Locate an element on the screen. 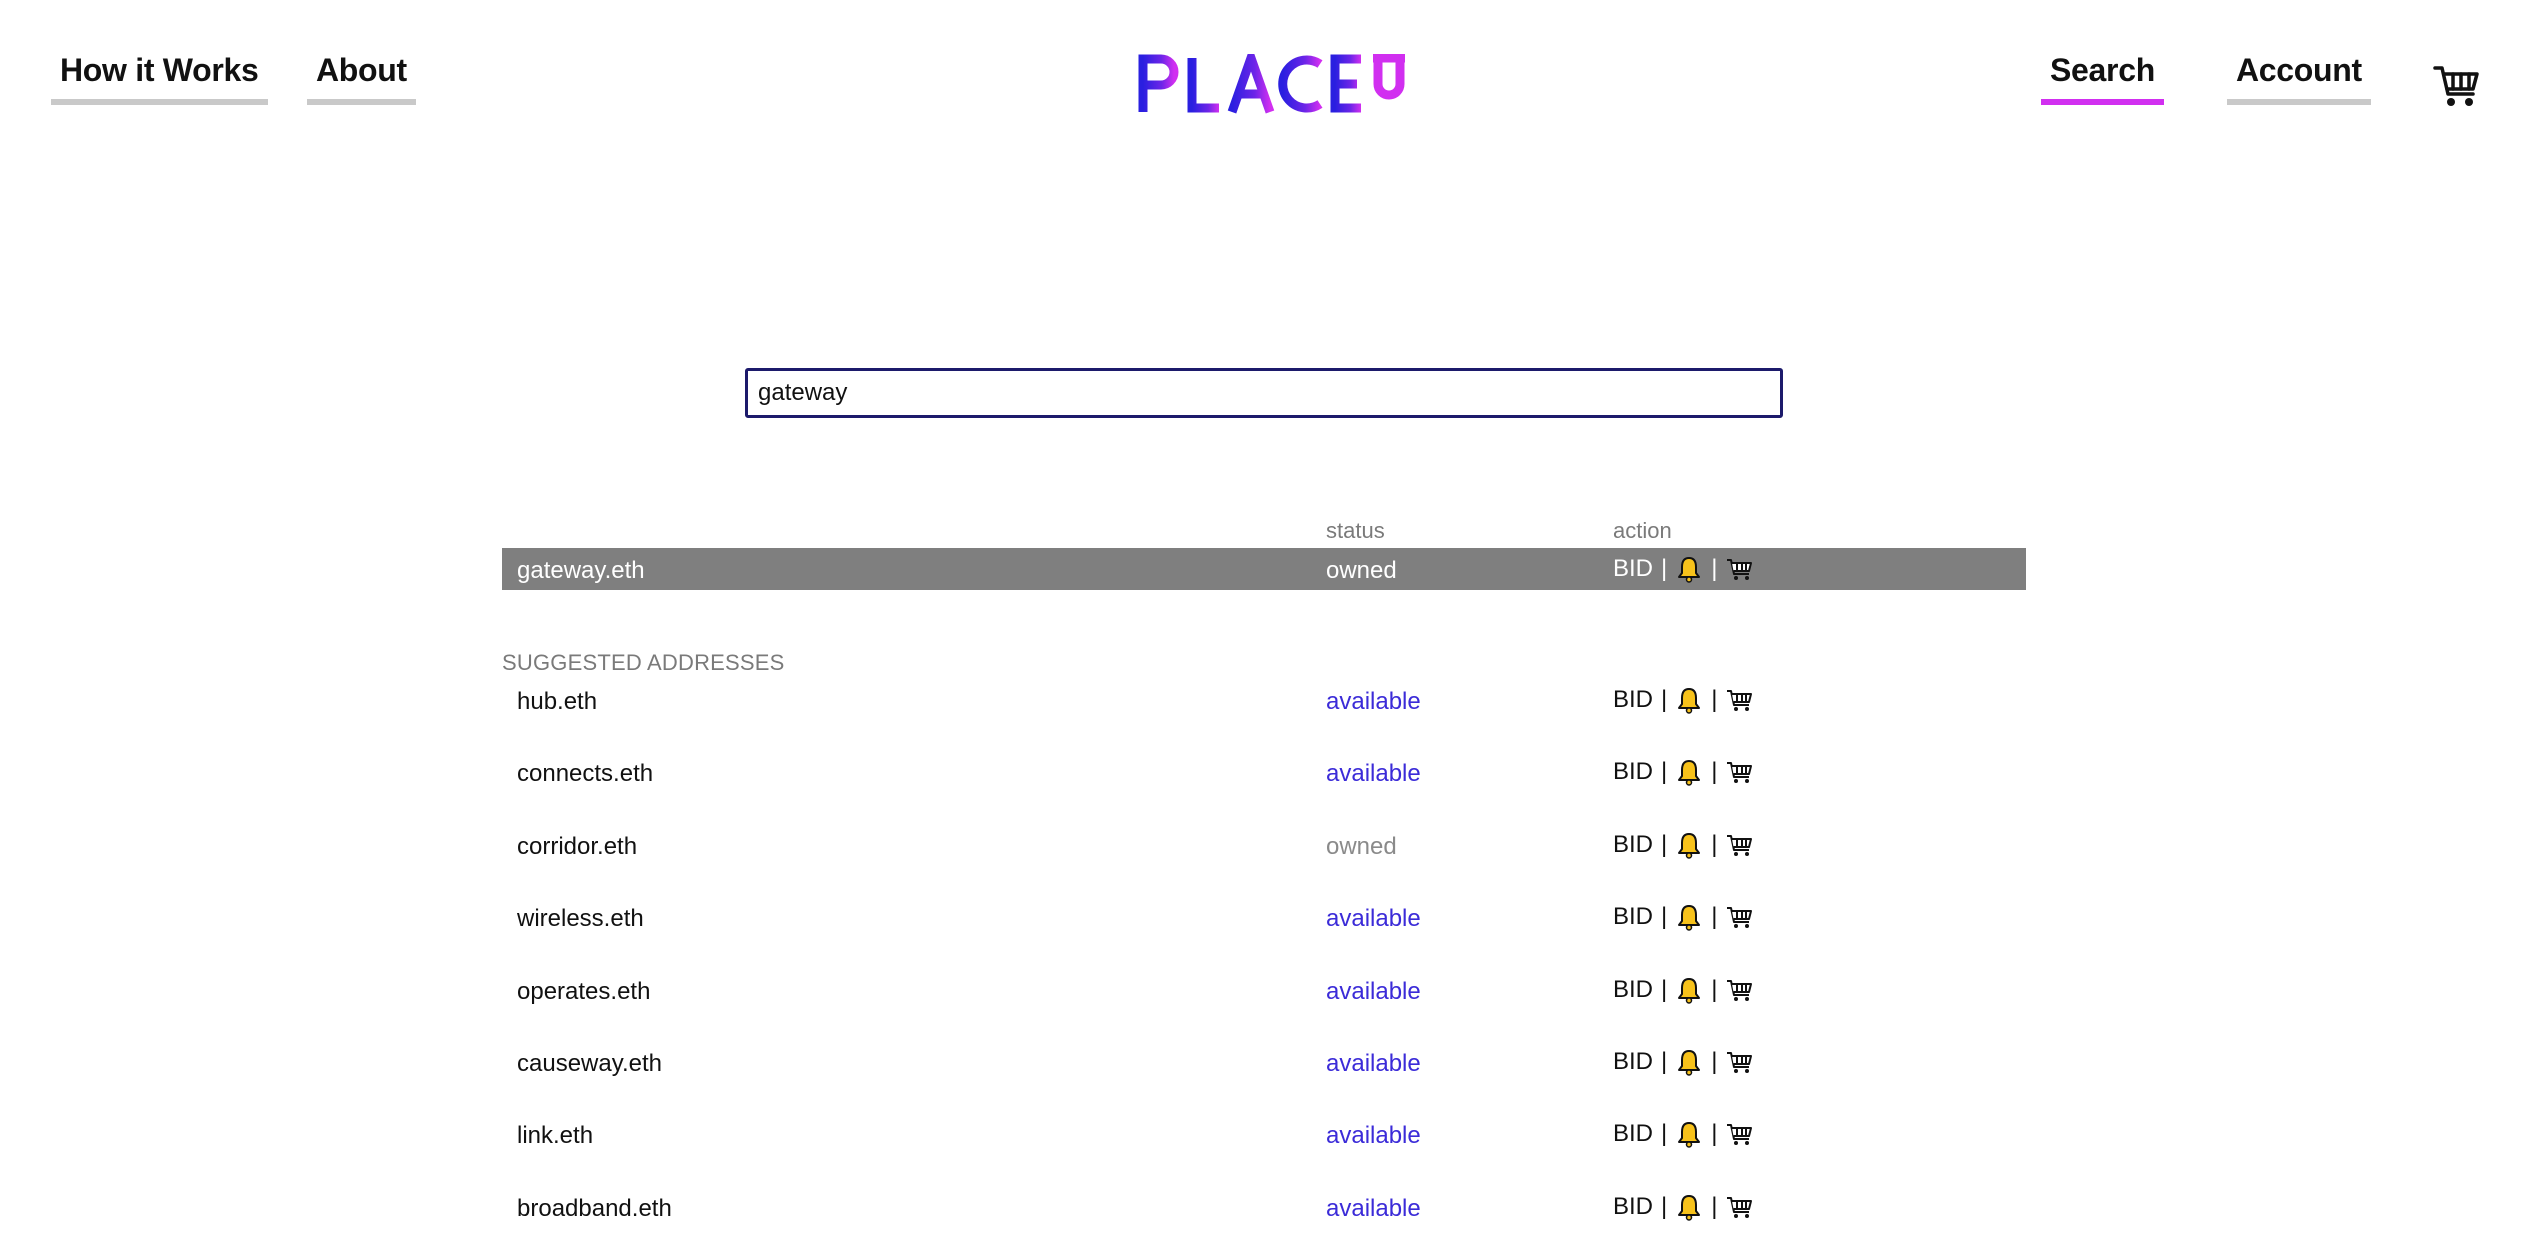  result-actions: BID | | is located at coordinates (1683, 569).